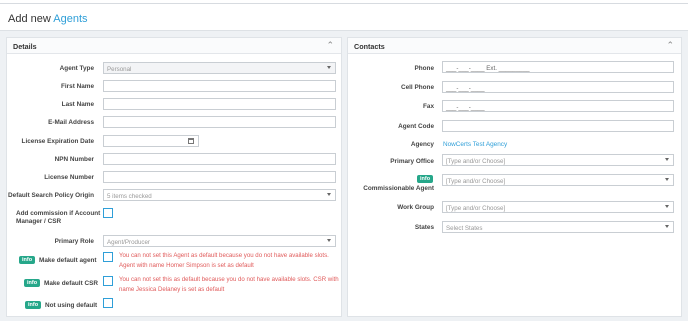  I want to click on commissionable-agent-placeholder: [Type and/or Choose], so click(476, 181).